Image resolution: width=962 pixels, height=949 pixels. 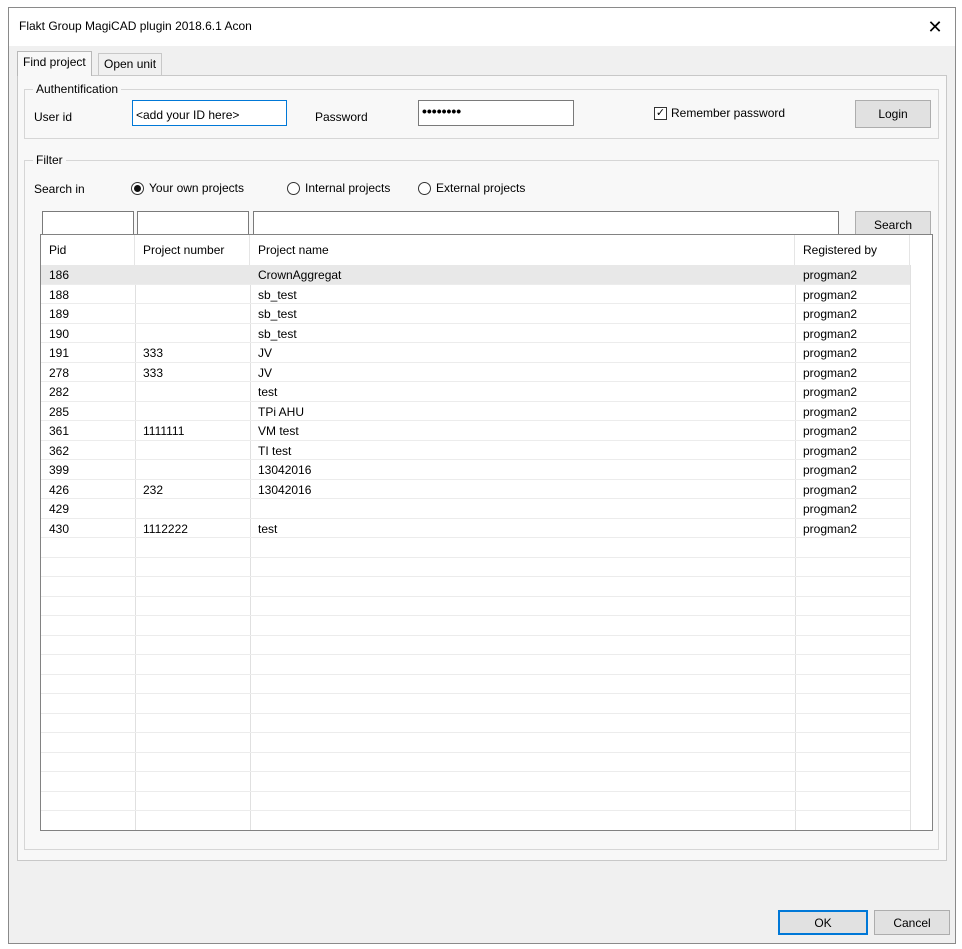 I want to click on cell-pid: 189, so click(x=59, y=314).